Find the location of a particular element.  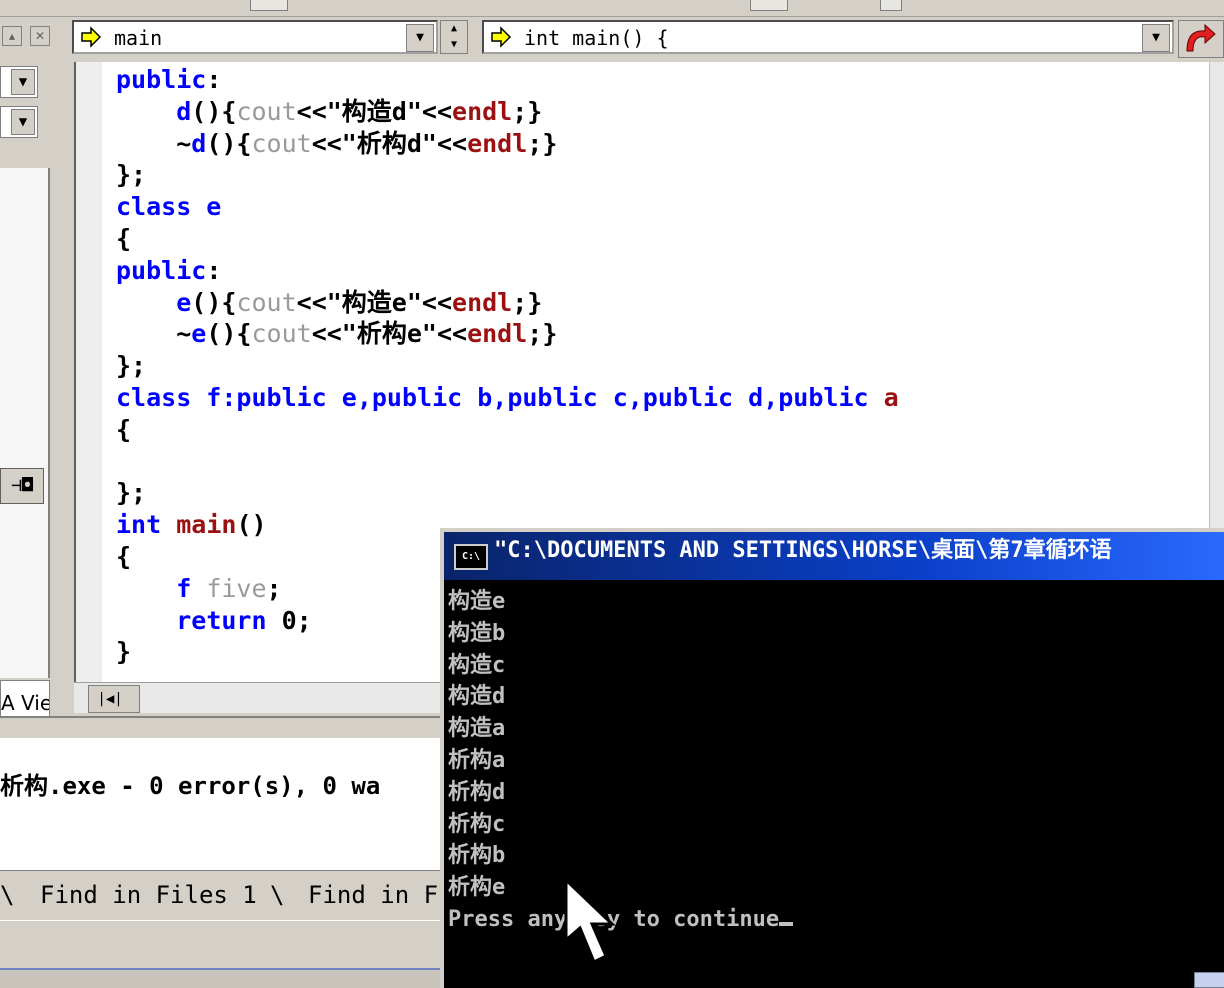

tab-find-in-files-2: Find in F is located at coordinates (373, 895).